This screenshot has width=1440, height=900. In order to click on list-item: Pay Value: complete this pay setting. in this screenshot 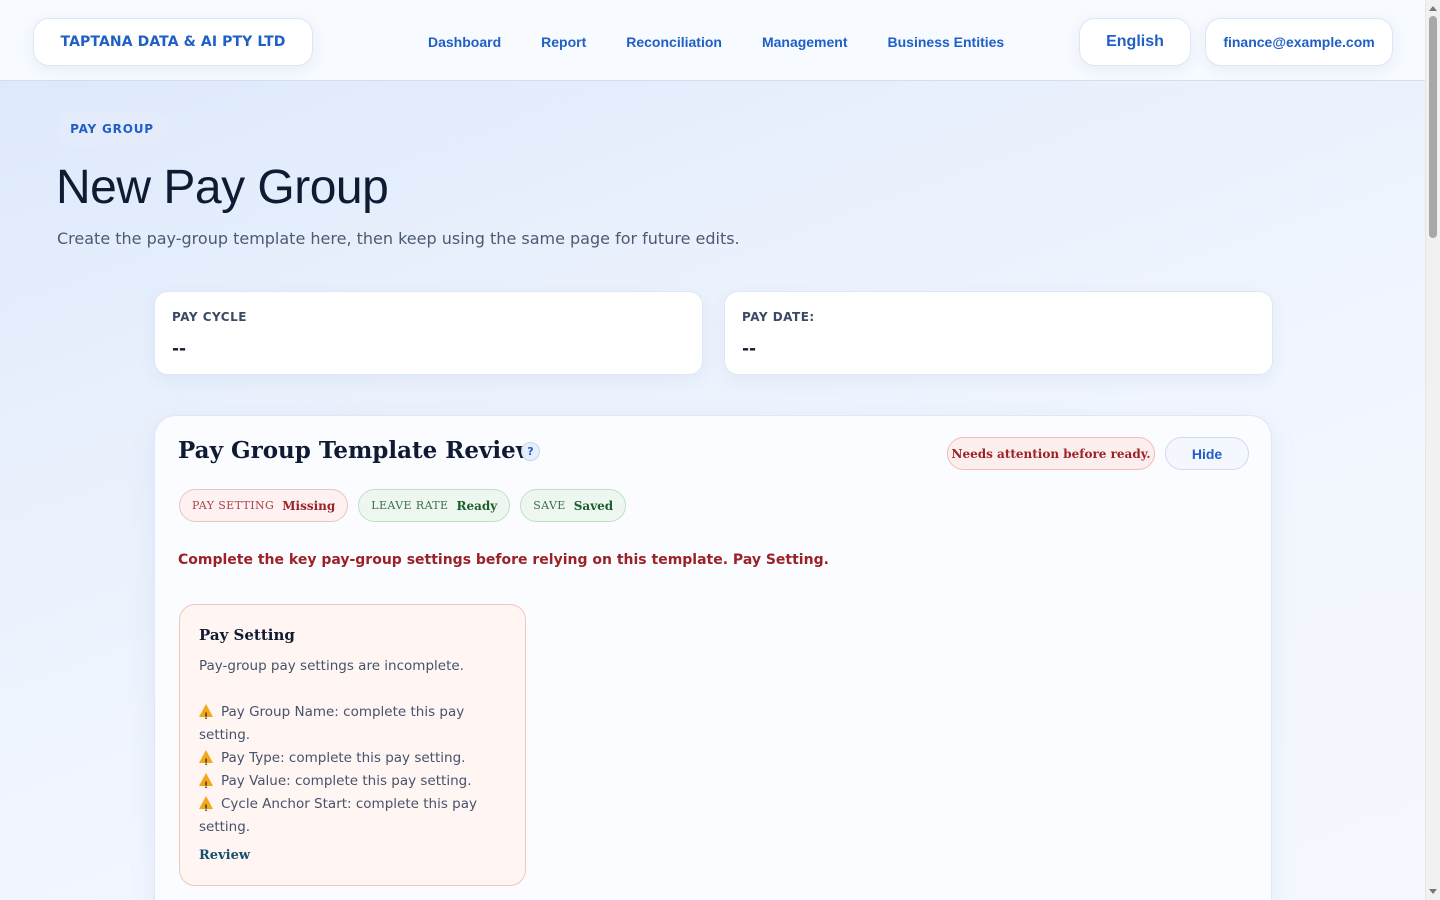, I will do `click(349, 784)`.